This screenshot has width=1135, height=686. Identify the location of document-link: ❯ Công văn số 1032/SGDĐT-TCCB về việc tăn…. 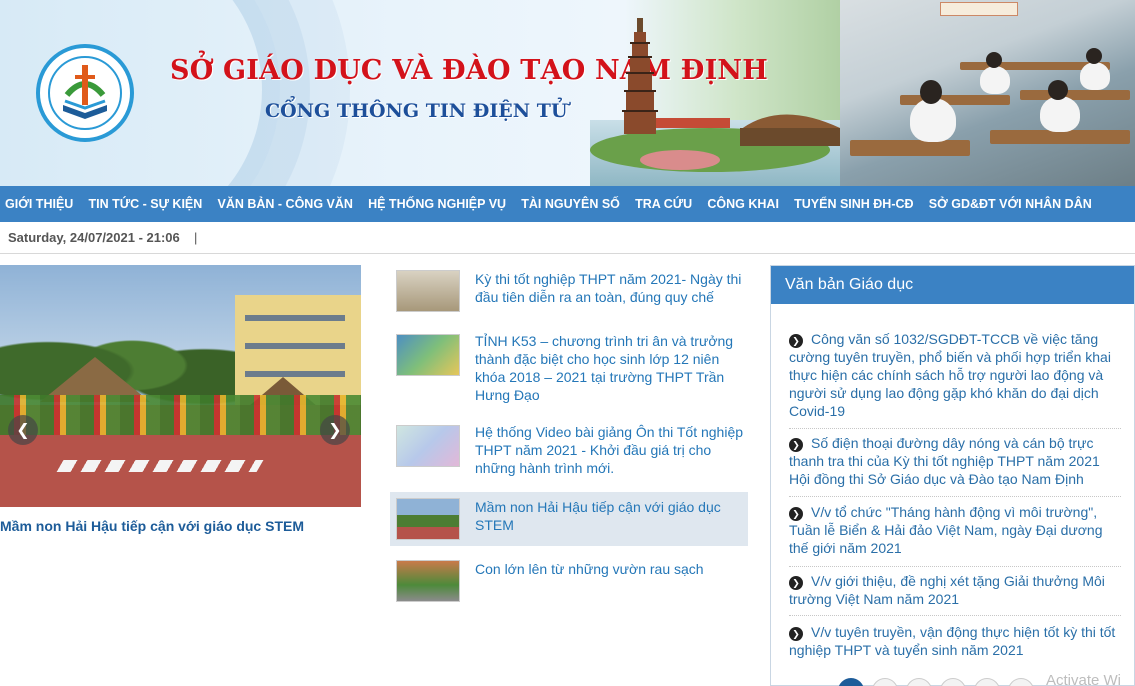
(955, 375).